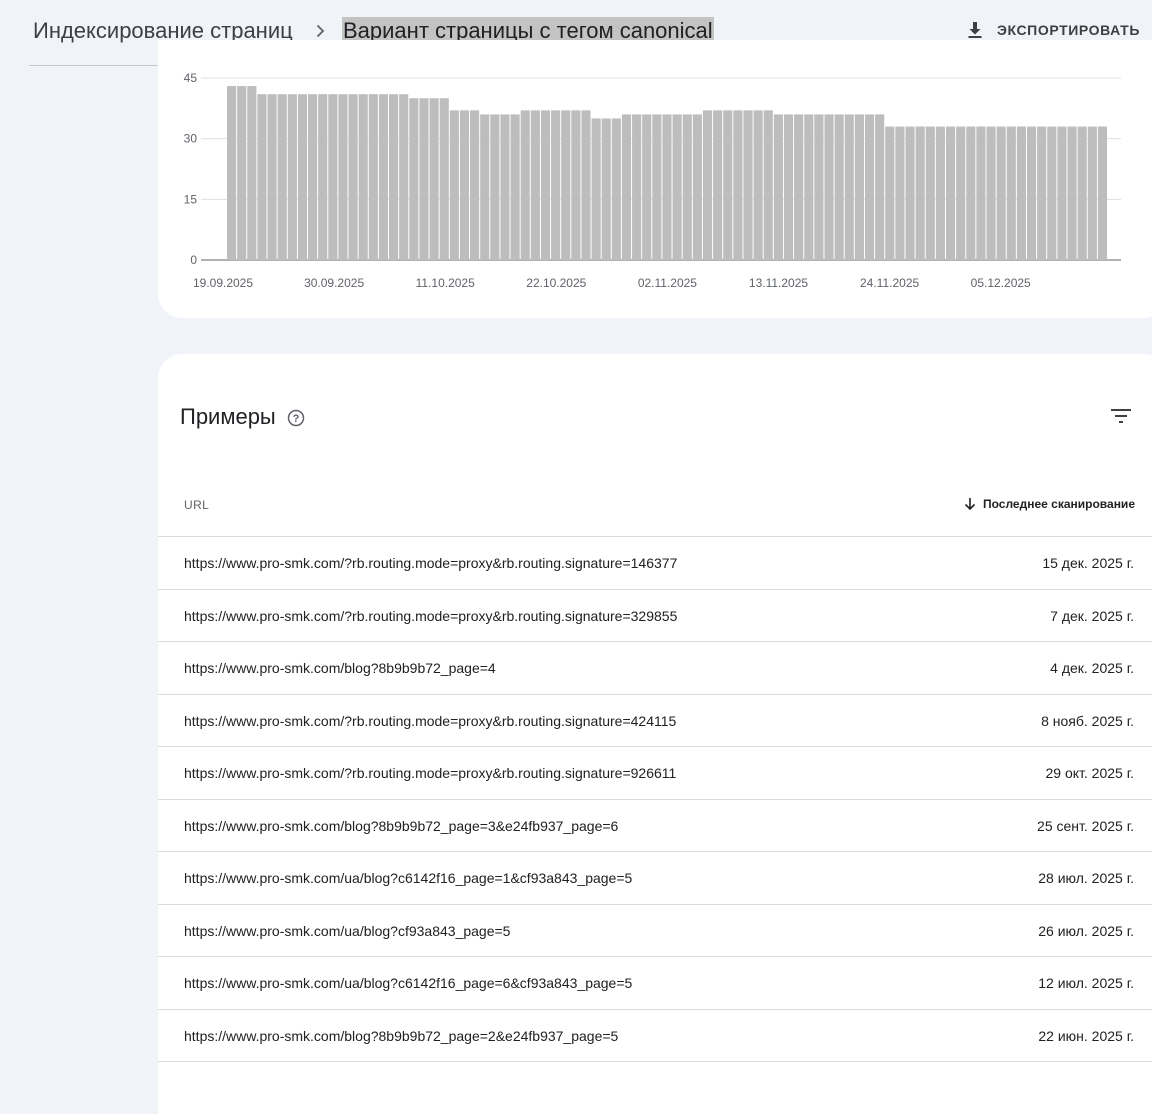 The height and width of the screenshot is (1114, 1152). What do you see at coordinates (1121, 416) in the screenshot?
I see `filter-icon` at bounding box center [1121, 416].